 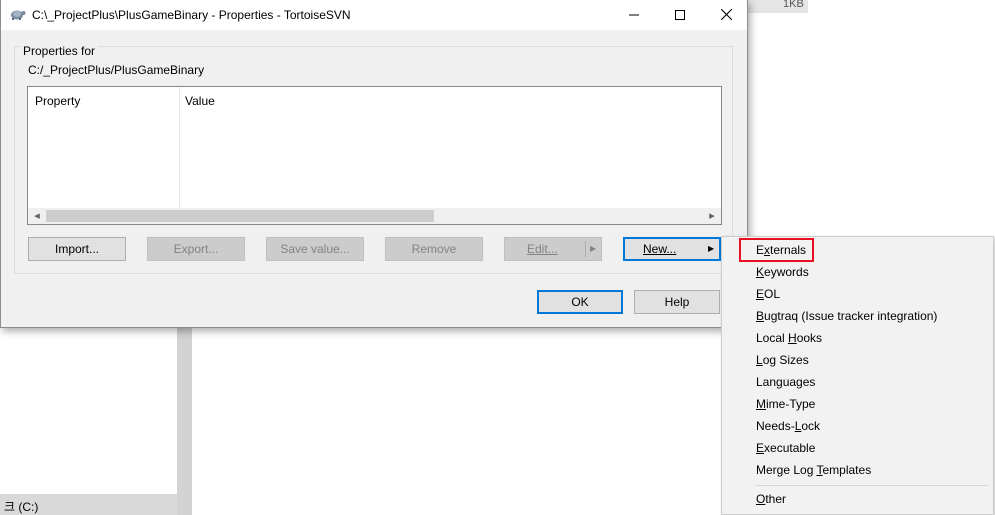 I want to click on menu-item-eol: EOL, so click(x=768, y=294).